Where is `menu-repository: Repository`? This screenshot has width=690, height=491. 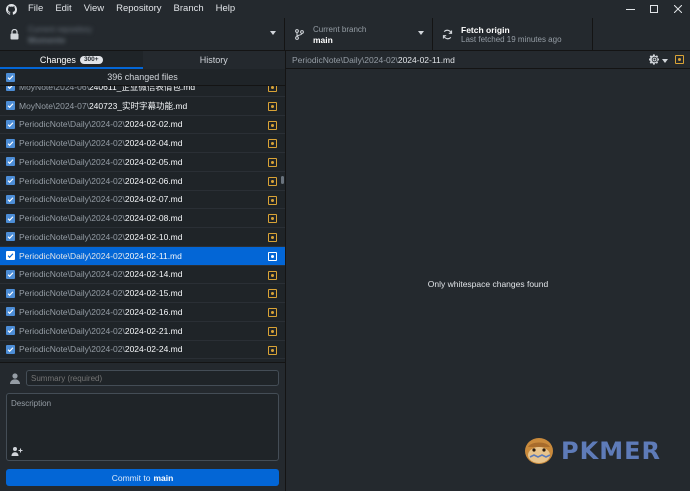
menu-repository: Repository is located at coordinates (138, 9).